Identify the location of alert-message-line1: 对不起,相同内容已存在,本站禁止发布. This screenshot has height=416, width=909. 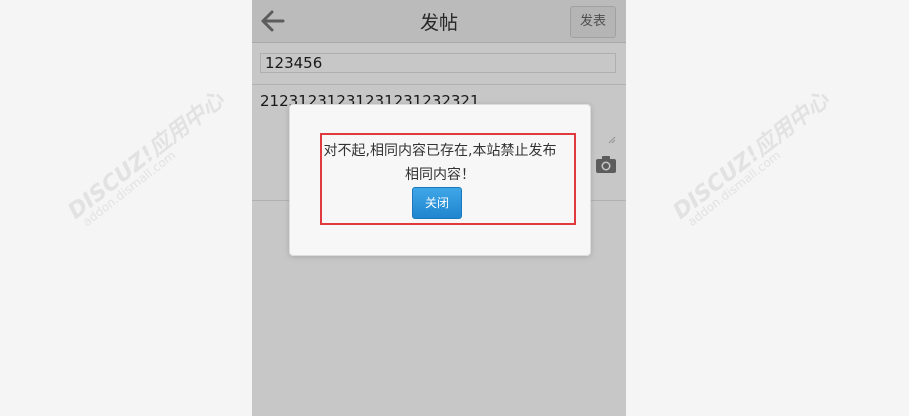
(440, 151).